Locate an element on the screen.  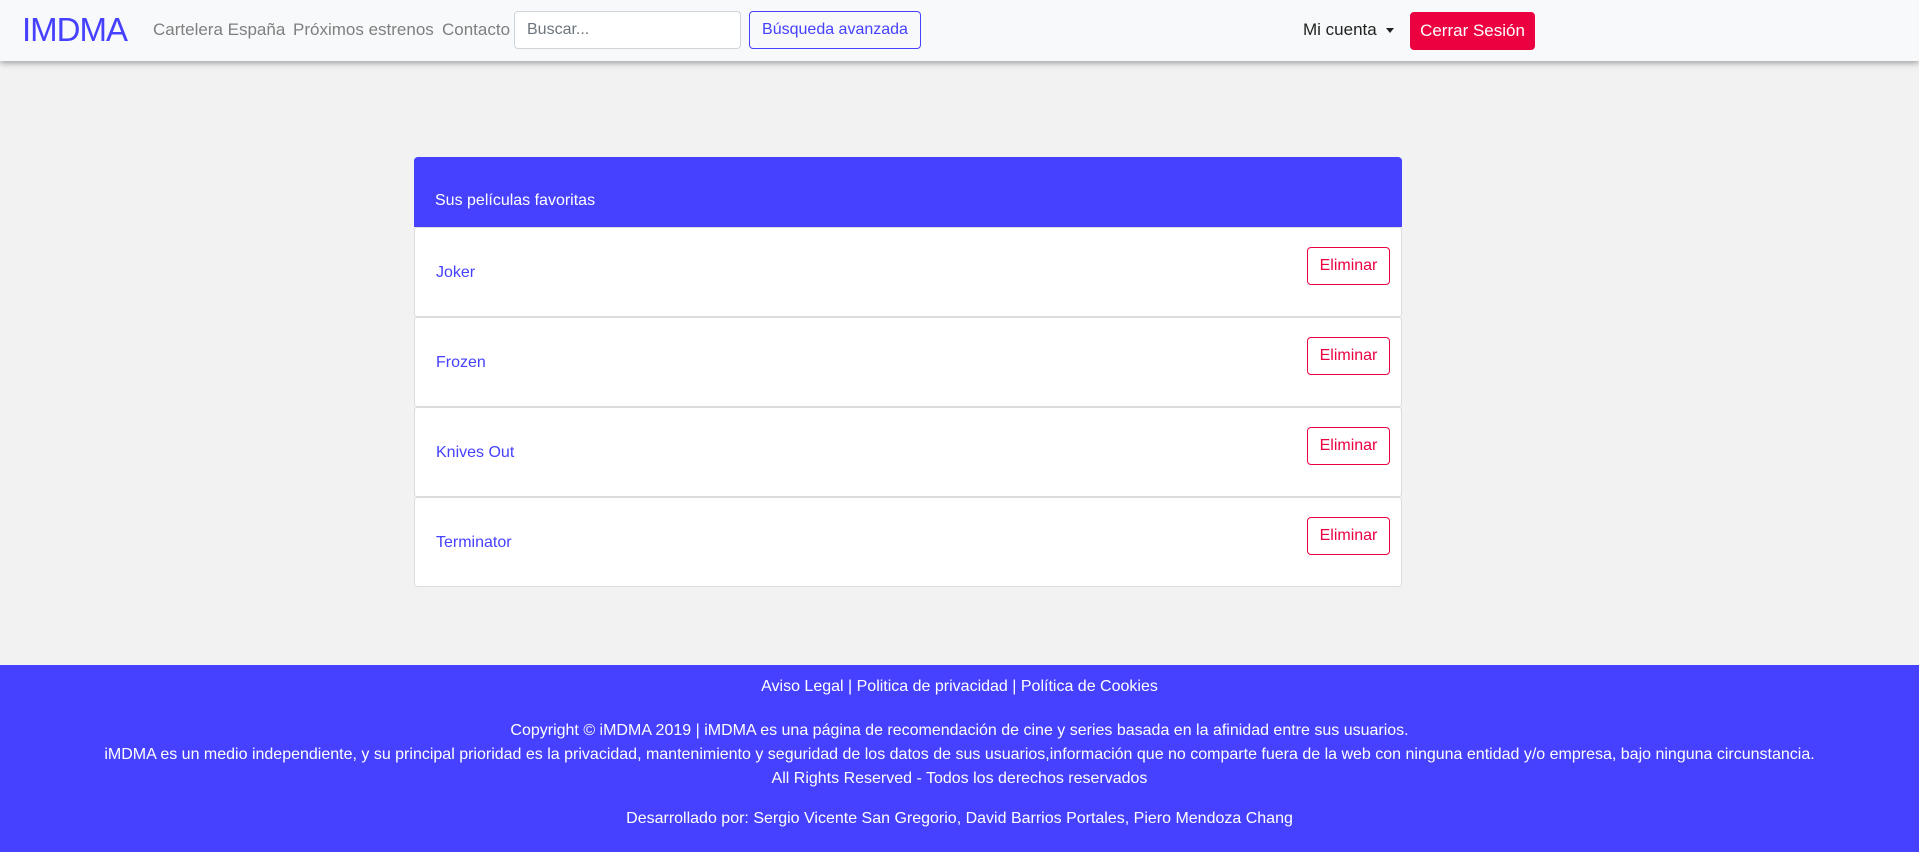
nav-link-contacto: Contacto is located at coordinates (476, 30).